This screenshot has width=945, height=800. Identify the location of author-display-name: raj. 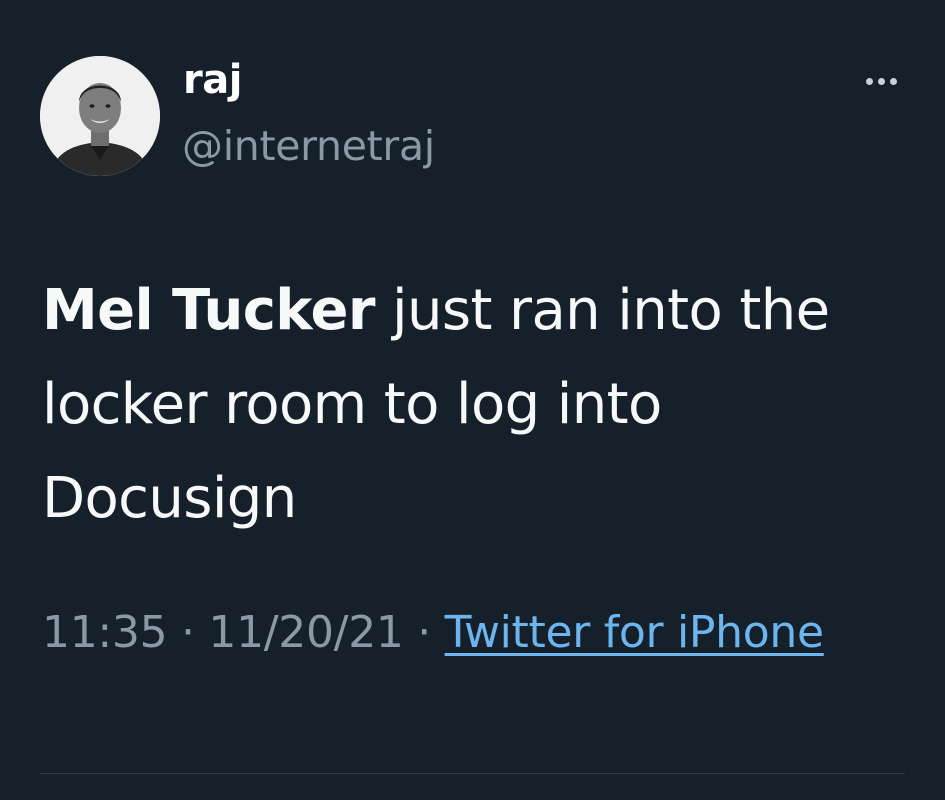
(212, 80).